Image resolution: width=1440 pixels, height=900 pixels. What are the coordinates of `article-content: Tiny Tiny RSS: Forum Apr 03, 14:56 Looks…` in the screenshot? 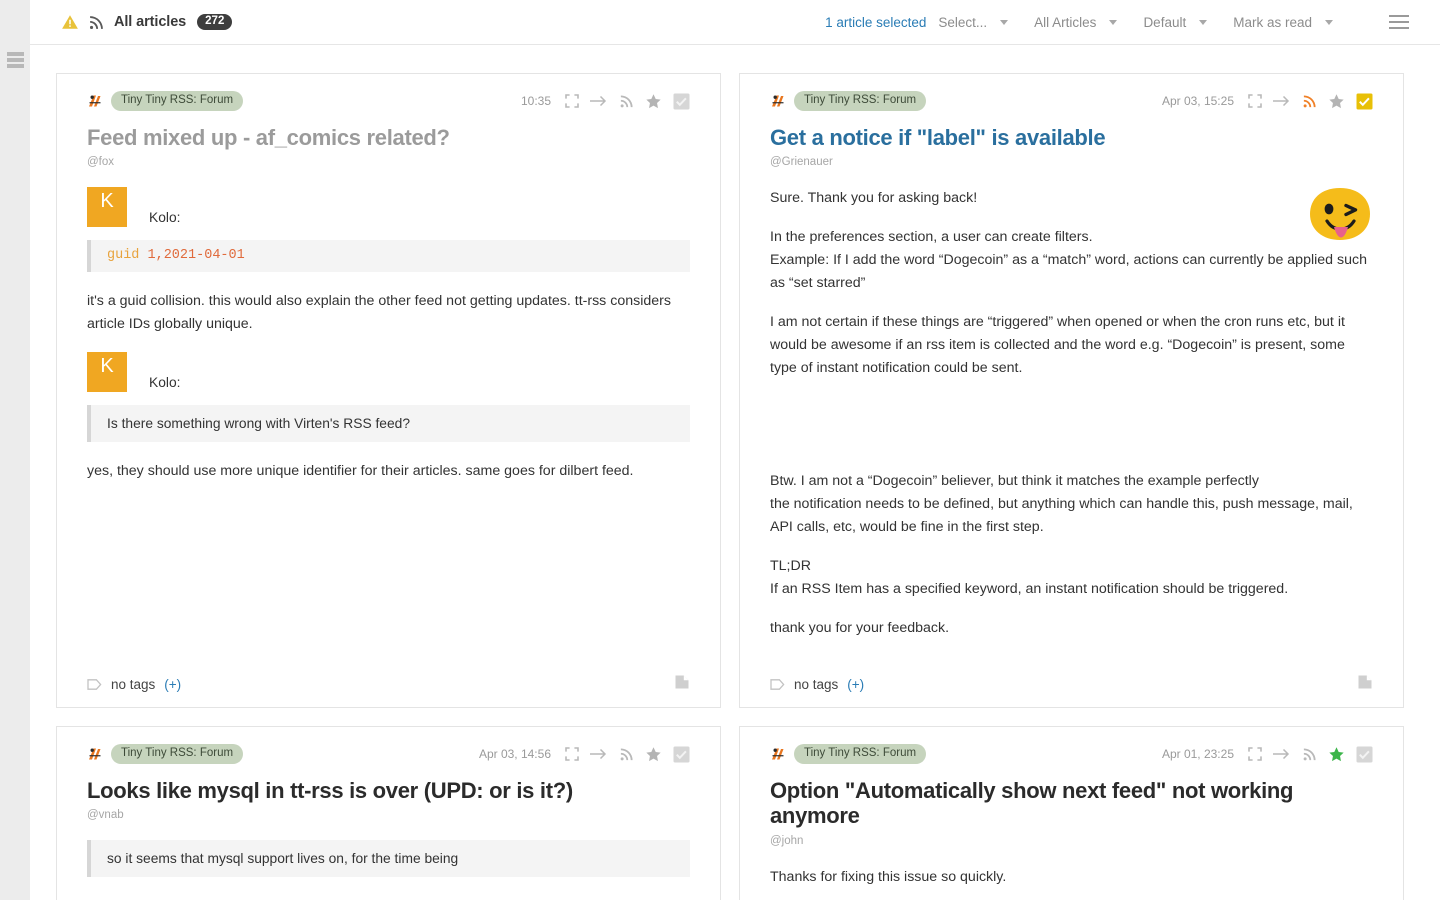 It's located at (388, 802).